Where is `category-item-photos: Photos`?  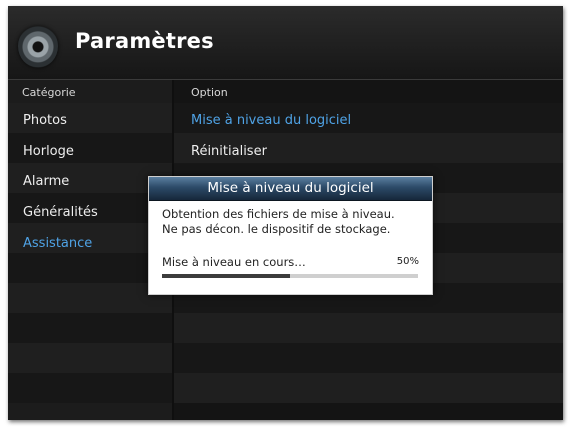
category-item-photos: Photos is located at coordinates (45, 121).